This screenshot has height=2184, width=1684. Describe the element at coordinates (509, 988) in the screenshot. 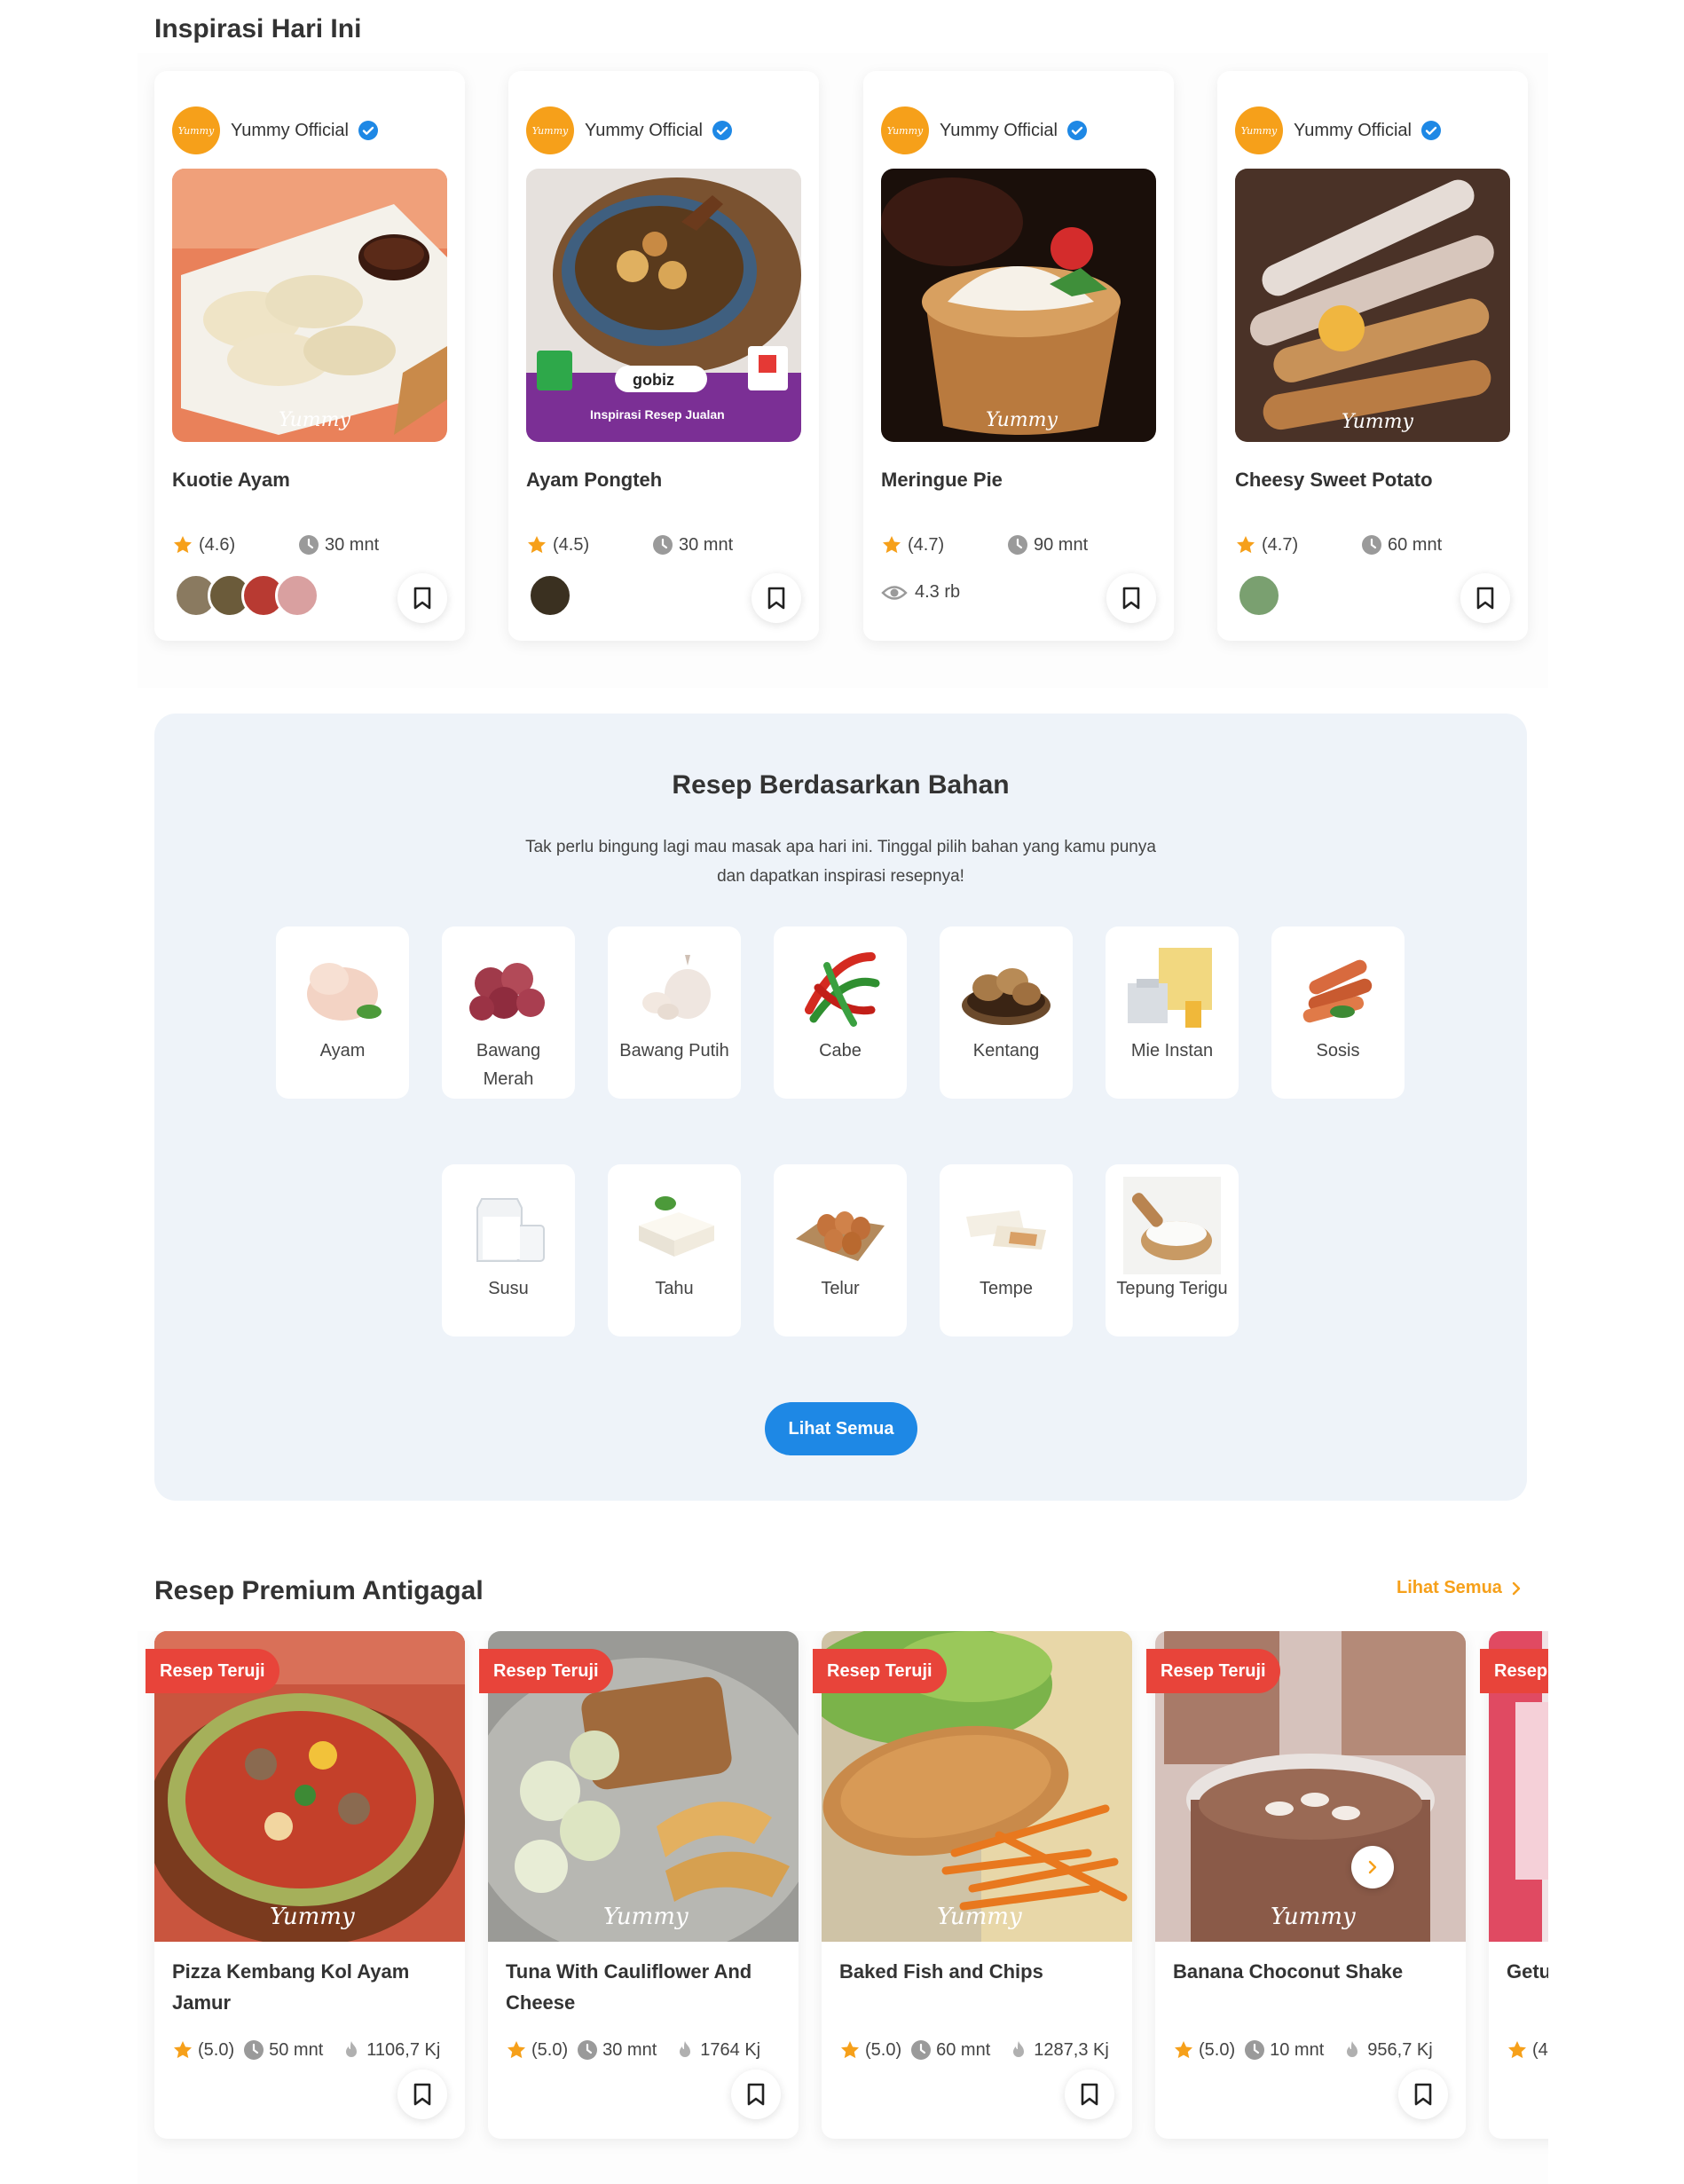

I see `shallot-icon` at that location.